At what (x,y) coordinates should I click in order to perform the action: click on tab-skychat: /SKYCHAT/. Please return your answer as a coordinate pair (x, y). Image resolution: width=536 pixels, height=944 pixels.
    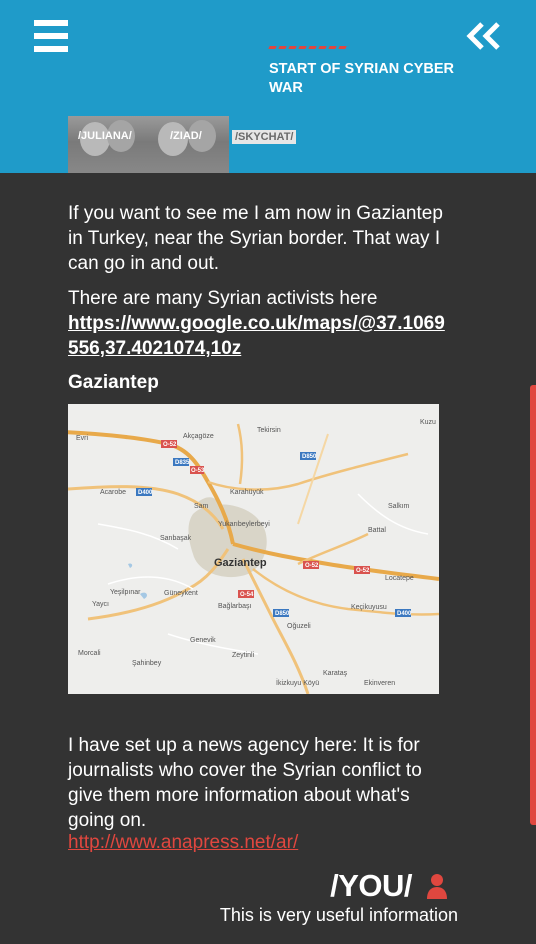
    Looking at the image, I should click on (265, 144).